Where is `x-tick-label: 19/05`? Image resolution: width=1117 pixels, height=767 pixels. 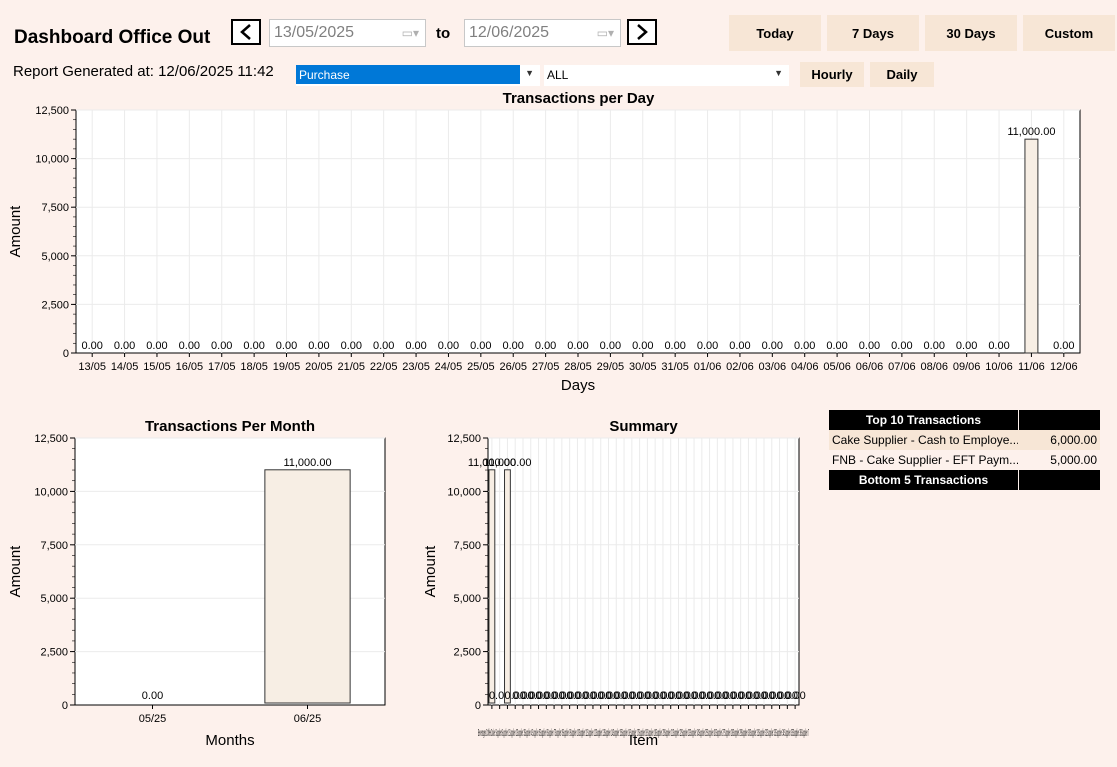 x-tick-label: 19/05 is located at coordinates (287, 367).